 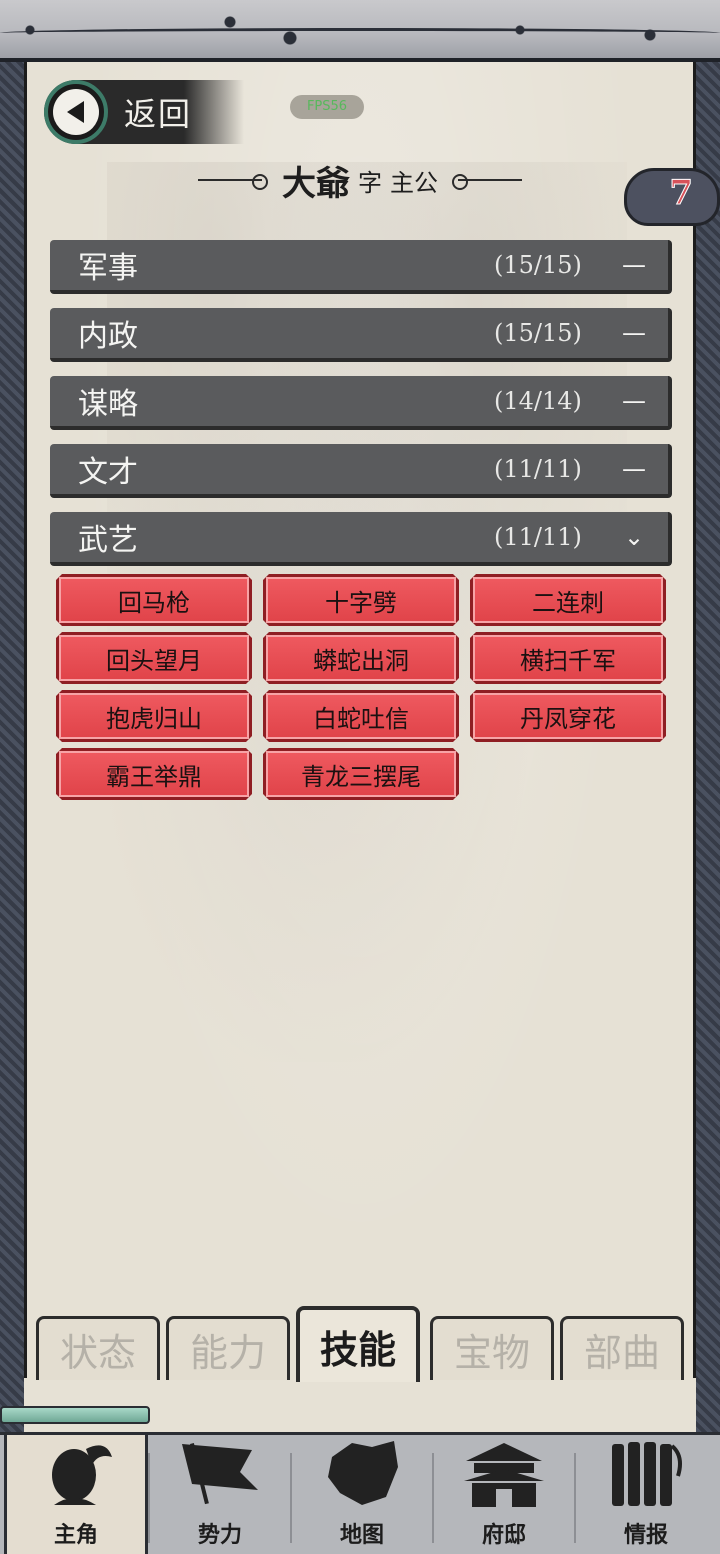 I want to click on back-label: 返回, so click(x=158, y=114).